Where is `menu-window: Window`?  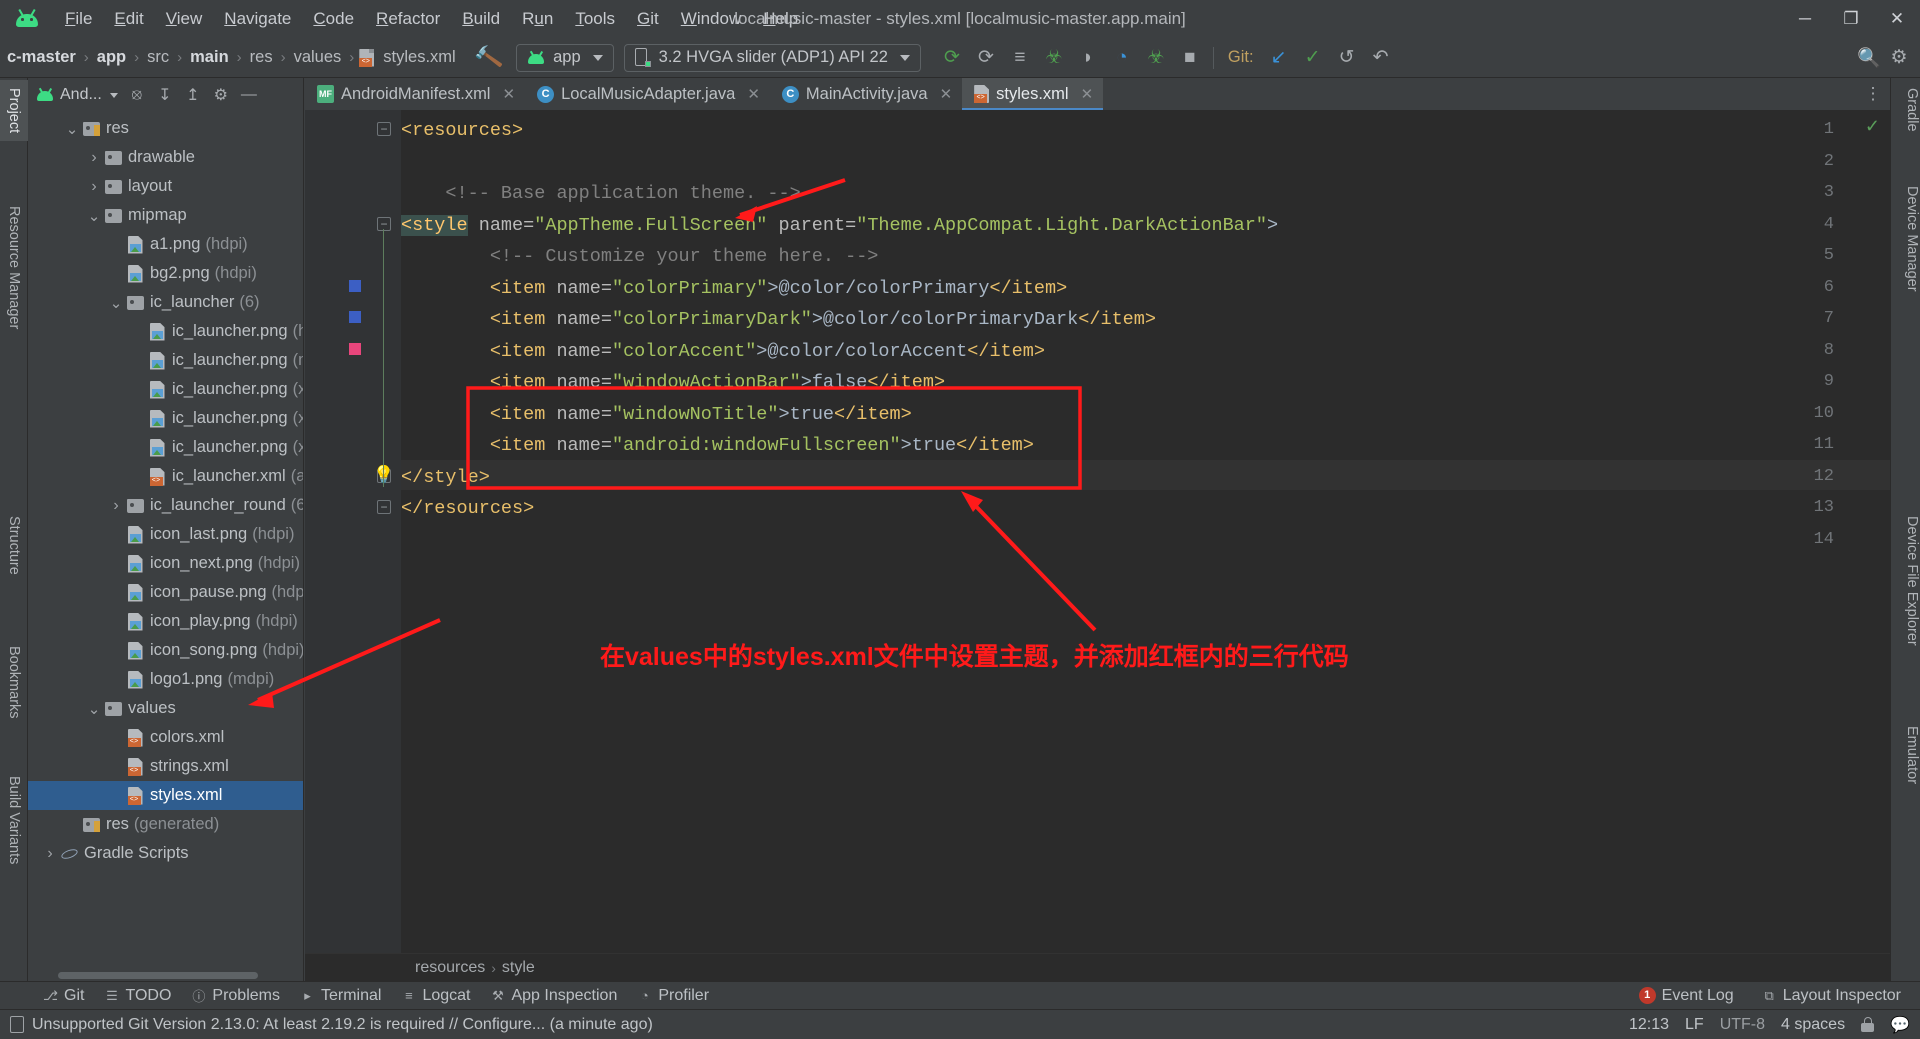
menu-window: Window is located at coordinates (711, 19).